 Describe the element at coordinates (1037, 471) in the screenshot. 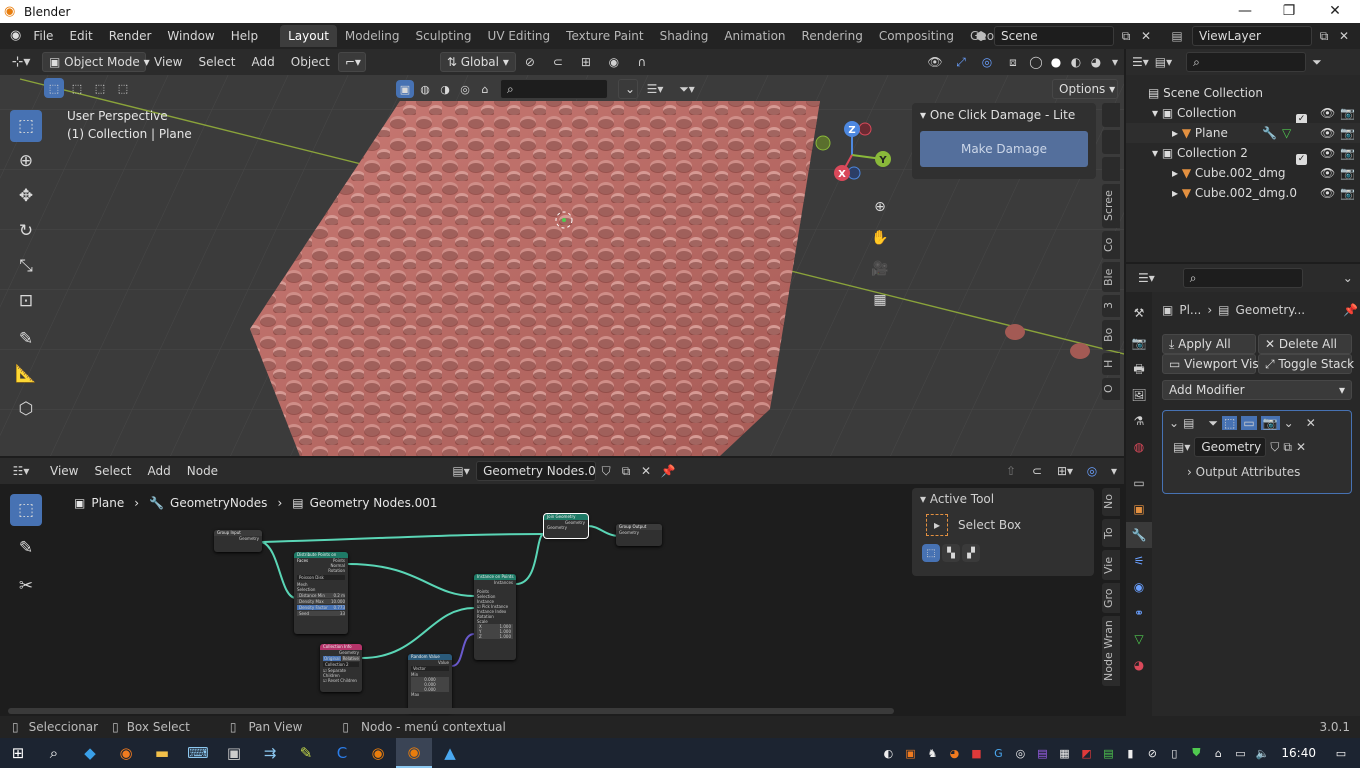

I see `snap-icon: ⊂` at that location.